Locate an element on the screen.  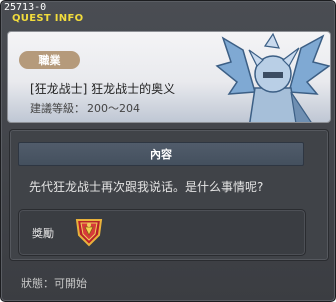
kaiser-character-icon is located at coordinates (272, 77).